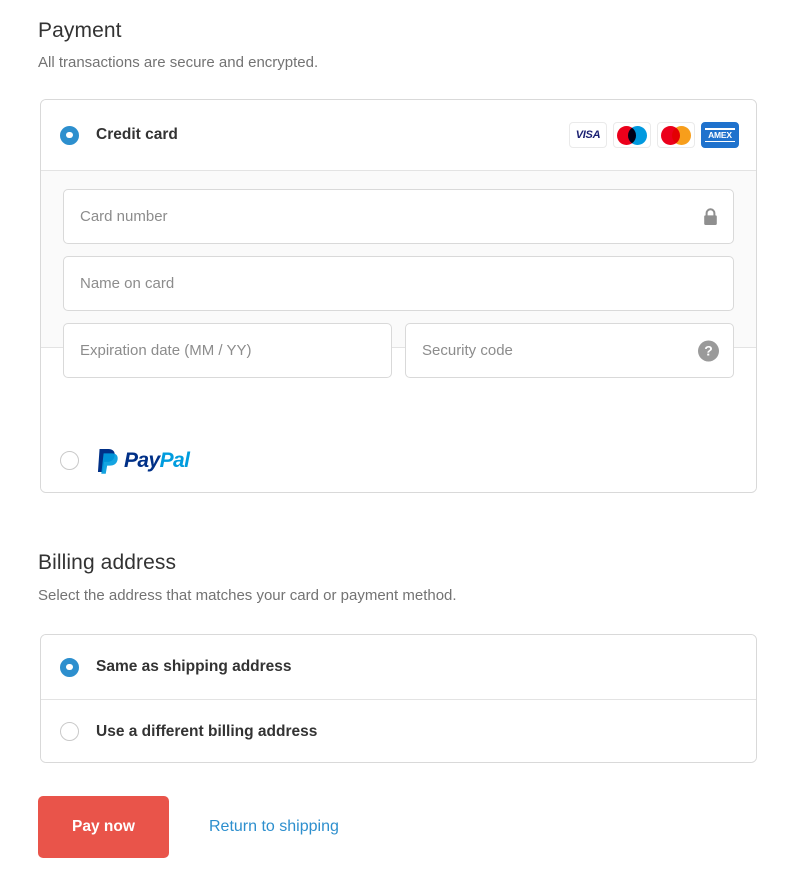 The height and width of the screenshot is (879, 792). Describe the element at coordinates (398, 460) in the screenshot. I see `payment-method-paypal: Pay Pal` at that location.